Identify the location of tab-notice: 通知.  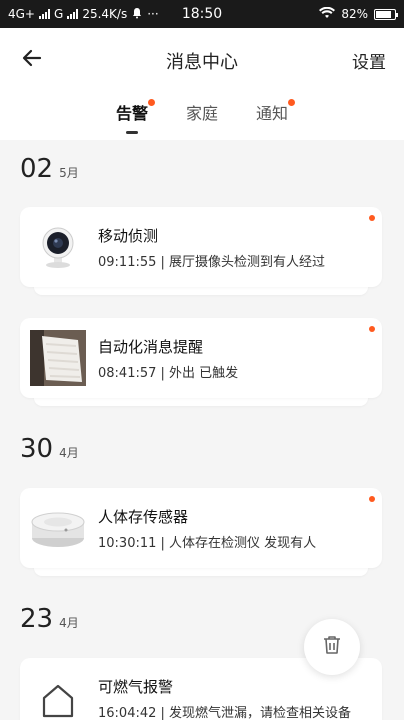
(276, 114).